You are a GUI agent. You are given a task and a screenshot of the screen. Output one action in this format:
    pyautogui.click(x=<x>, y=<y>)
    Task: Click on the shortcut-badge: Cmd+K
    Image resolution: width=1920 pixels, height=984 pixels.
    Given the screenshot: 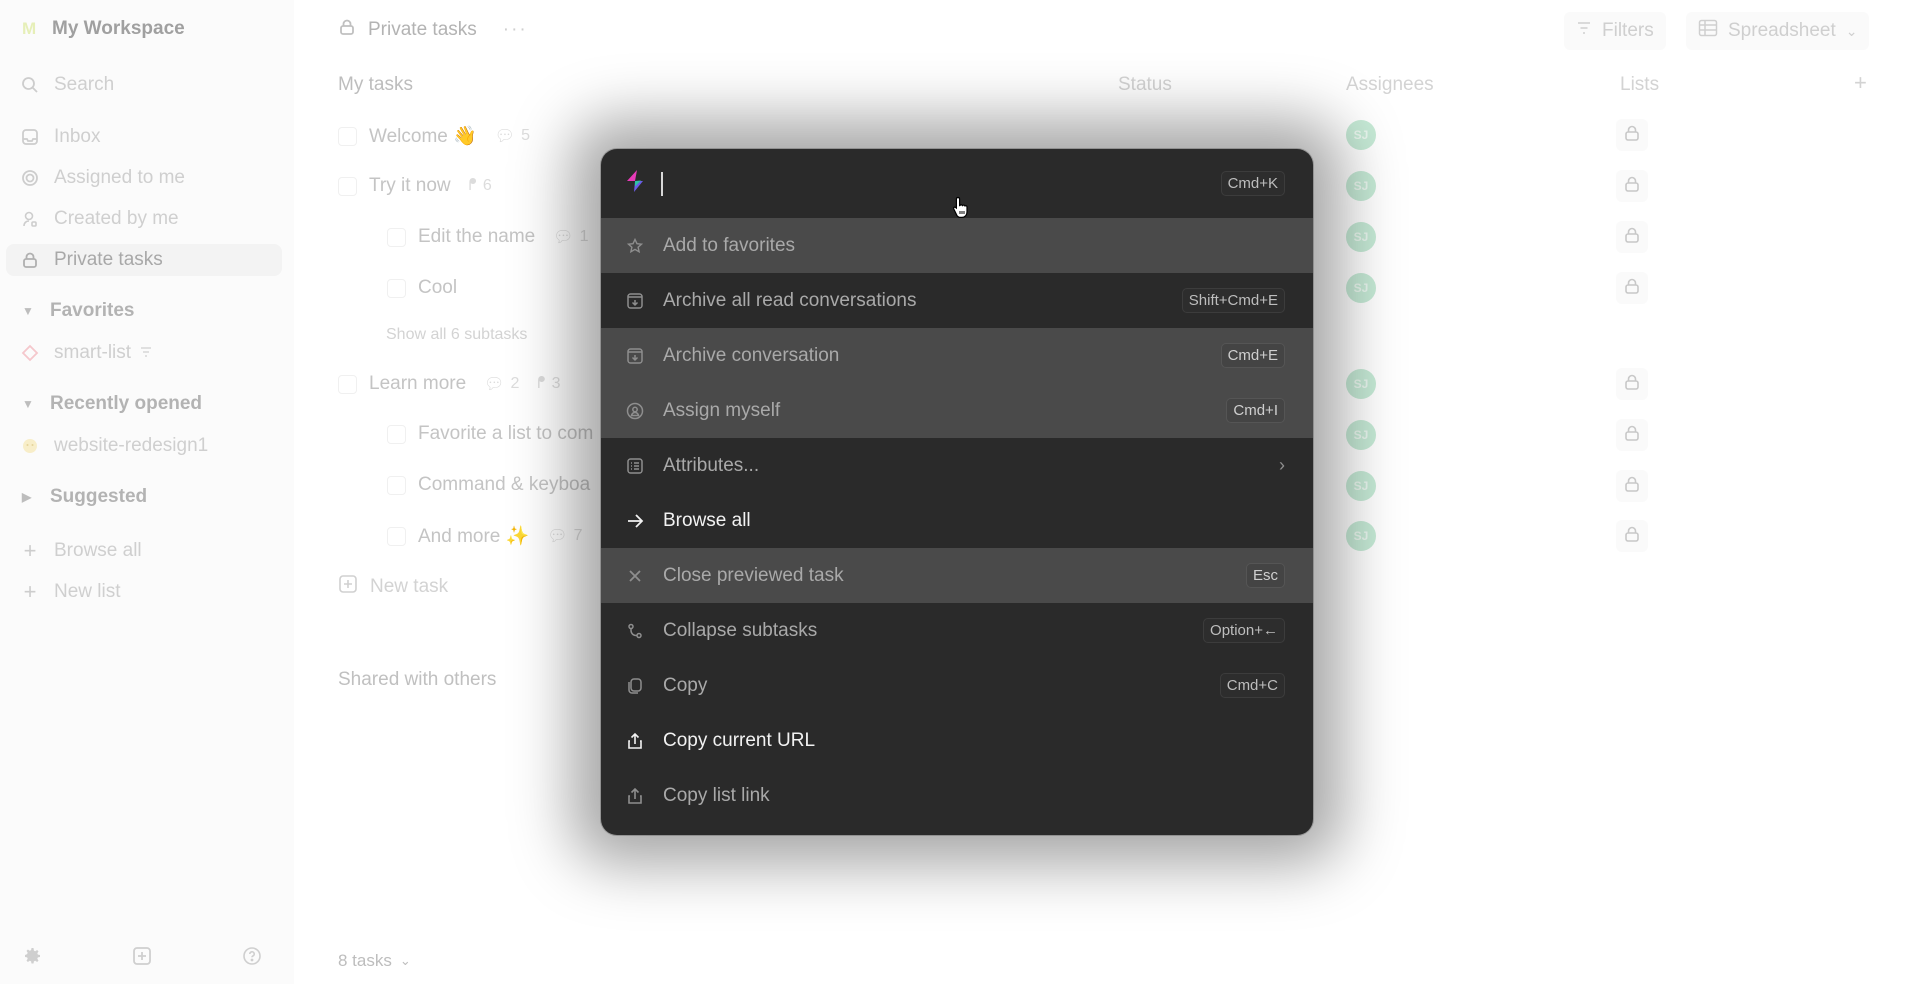 What is the action you would take?
    pyautogui.click(x=1252, y=183)
    